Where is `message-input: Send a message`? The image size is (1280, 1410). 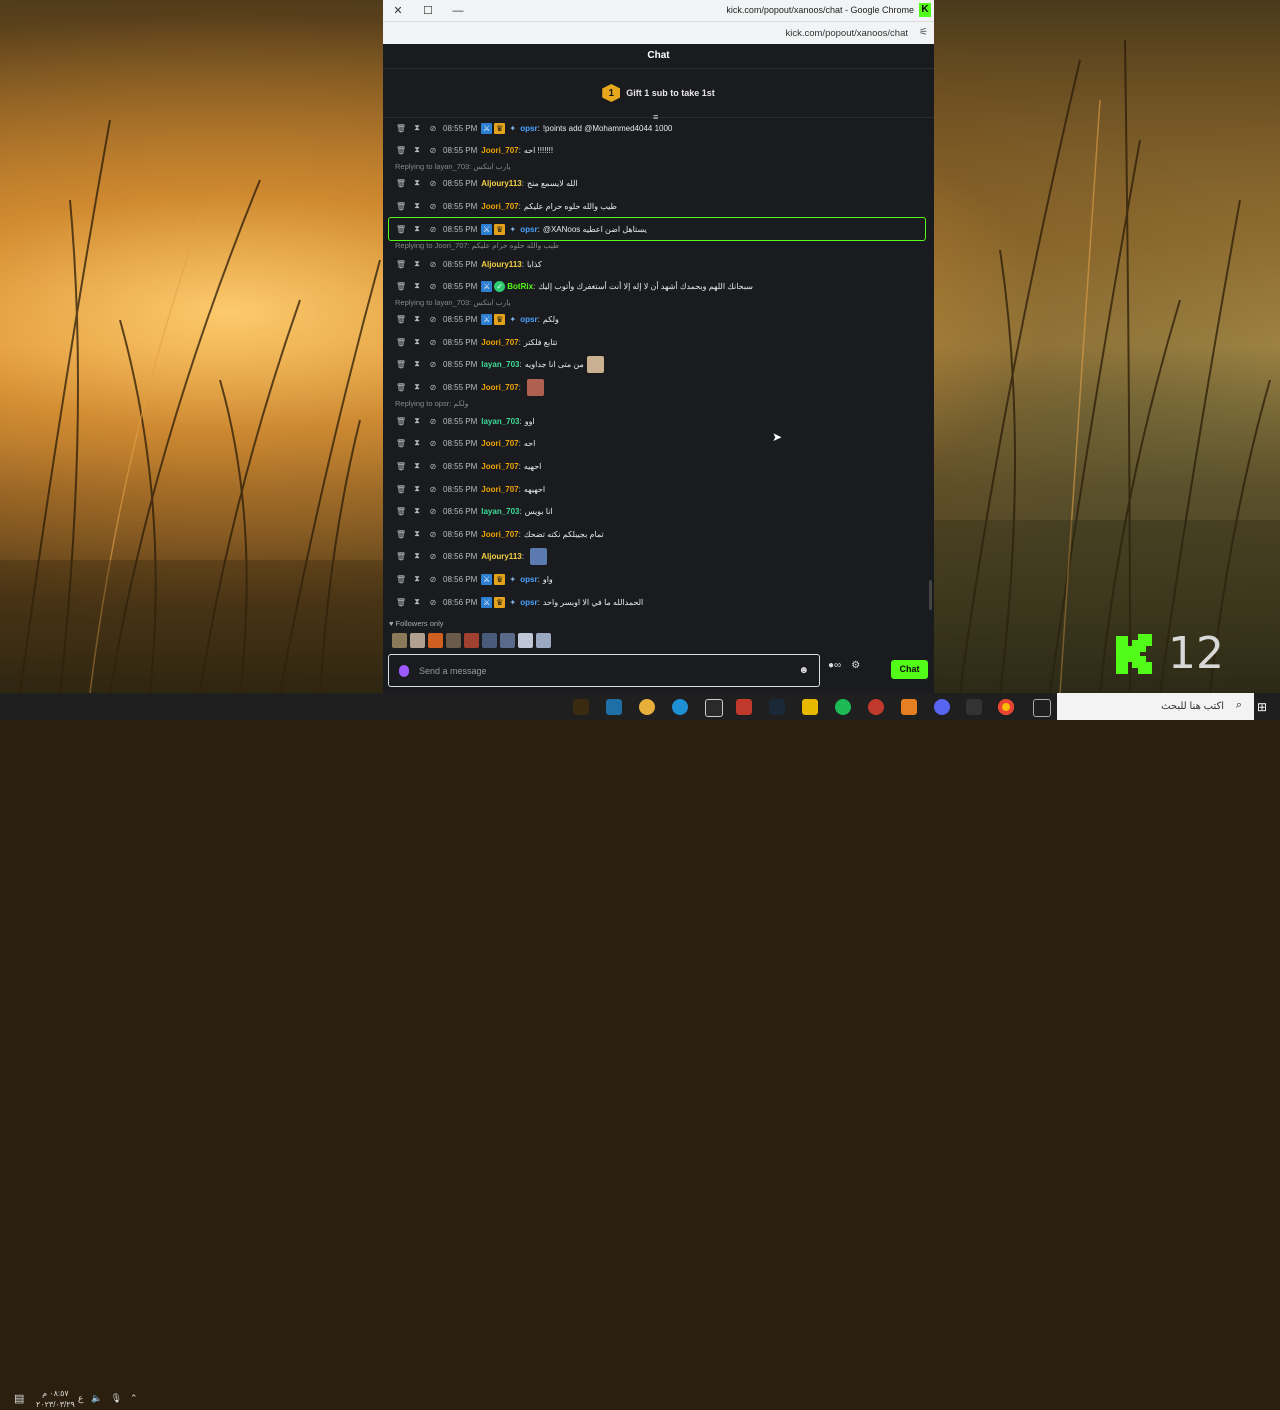
message-input: Send a message is located at coordinates (608, 671).